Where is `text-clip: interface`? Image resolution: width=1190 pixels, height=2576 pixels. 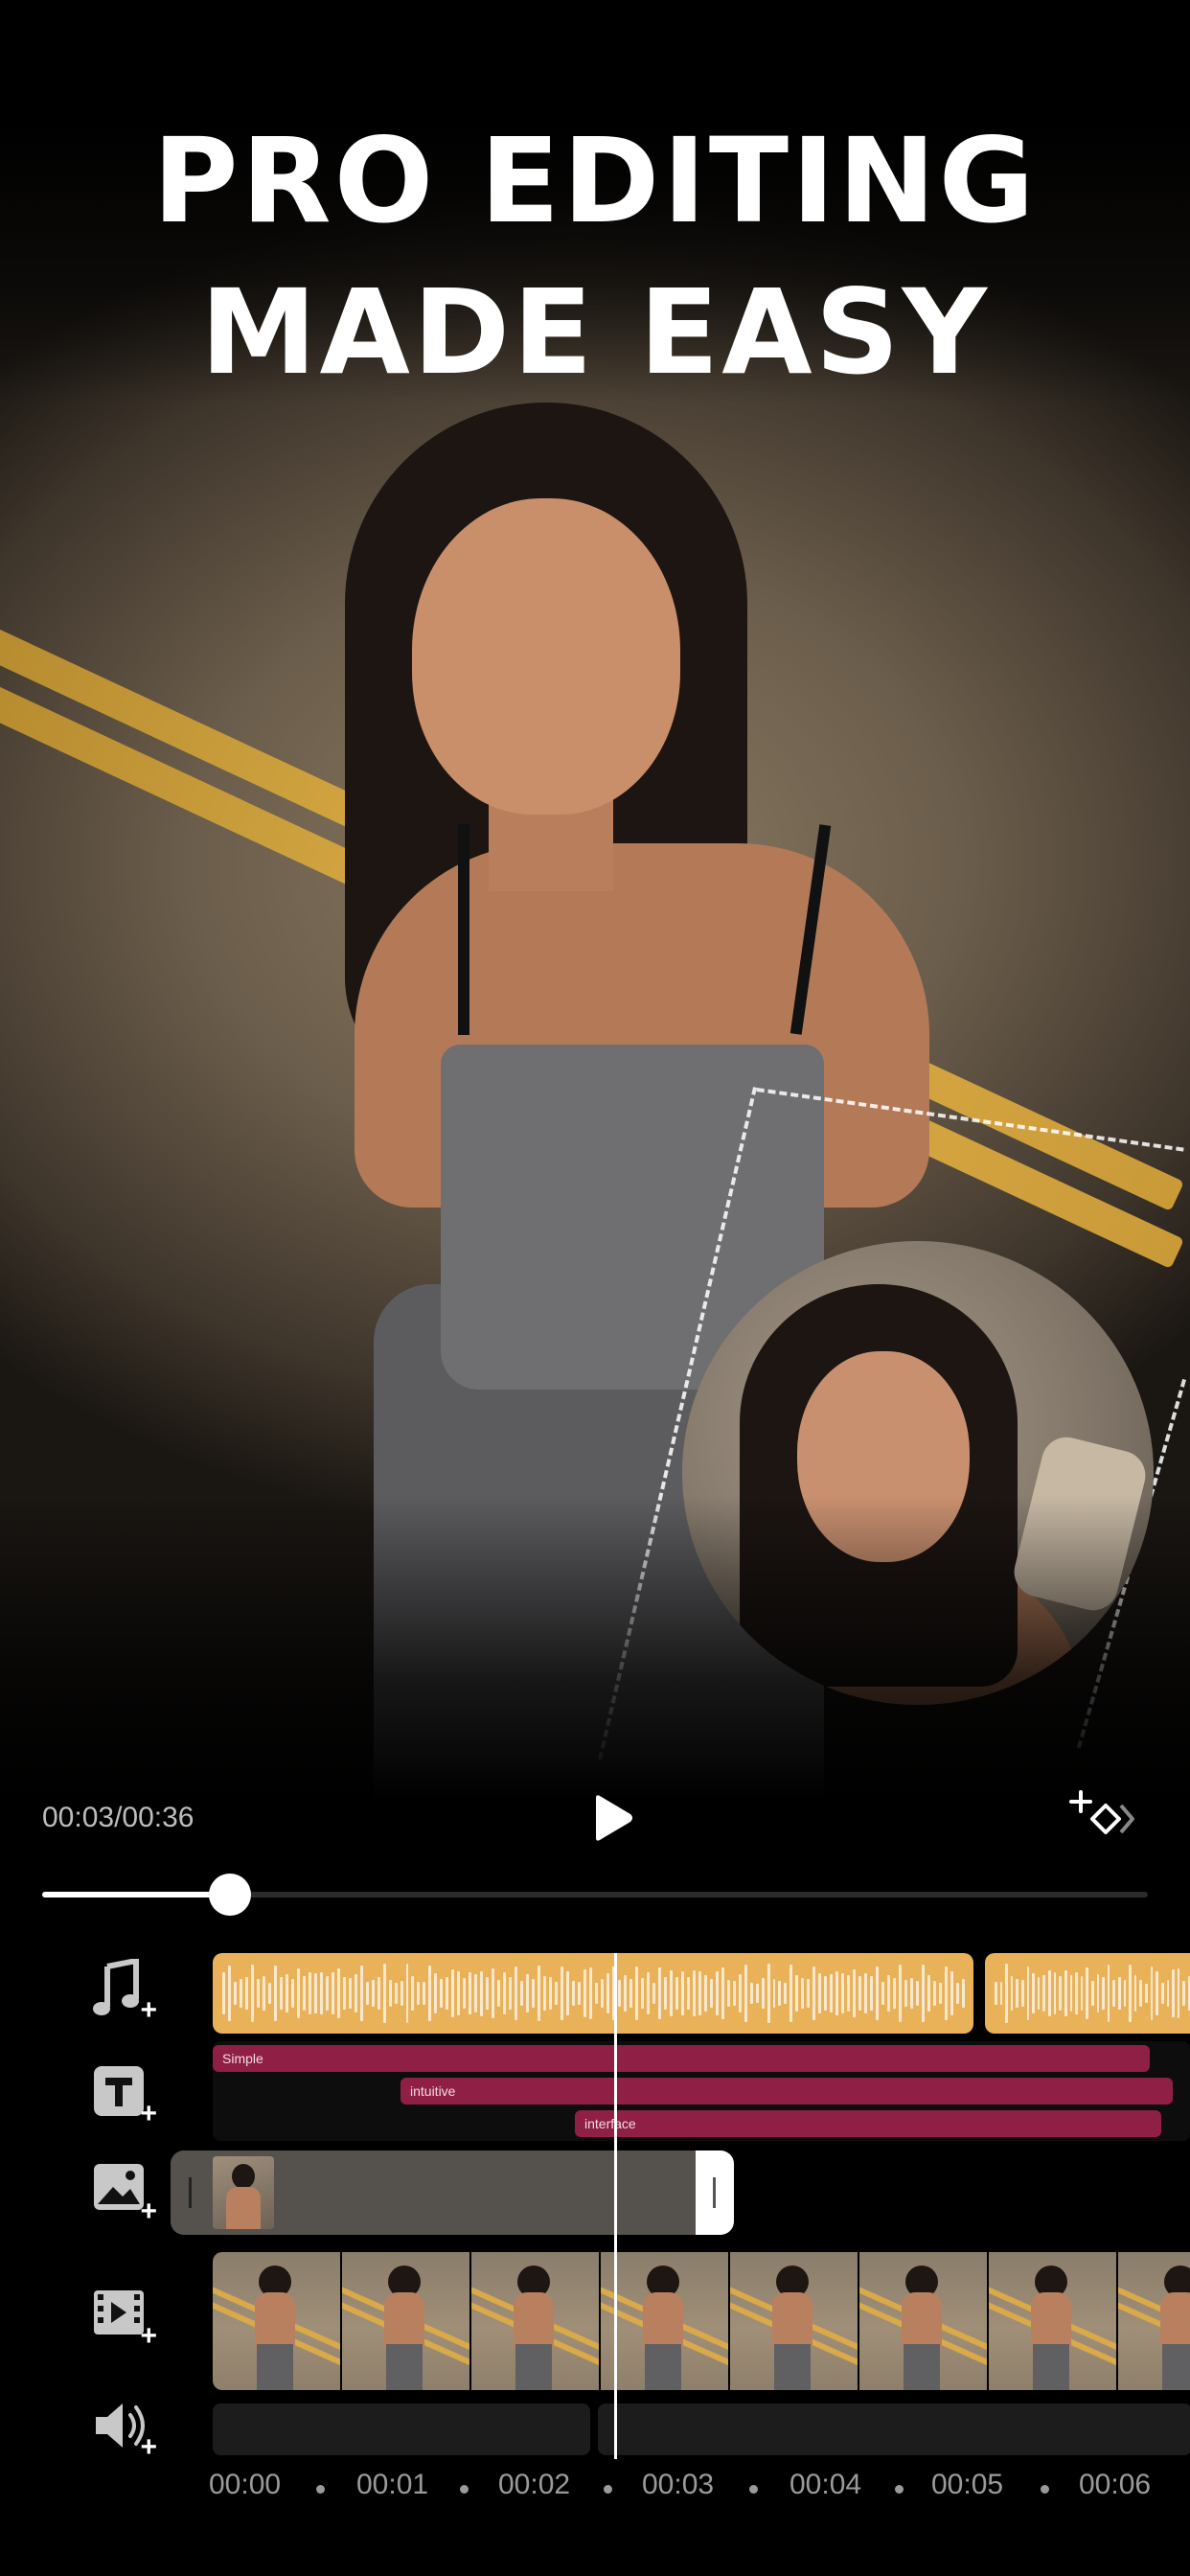
text-clip: interface is located at coordinates (868, 2123).